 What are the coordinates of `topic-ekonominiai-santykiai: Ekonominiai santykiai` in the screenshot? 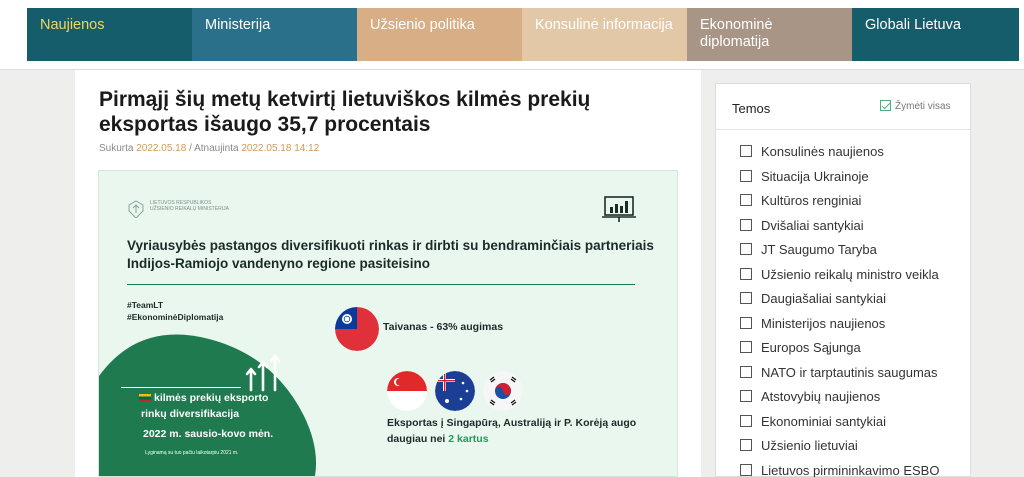 It's located at (839, 426).